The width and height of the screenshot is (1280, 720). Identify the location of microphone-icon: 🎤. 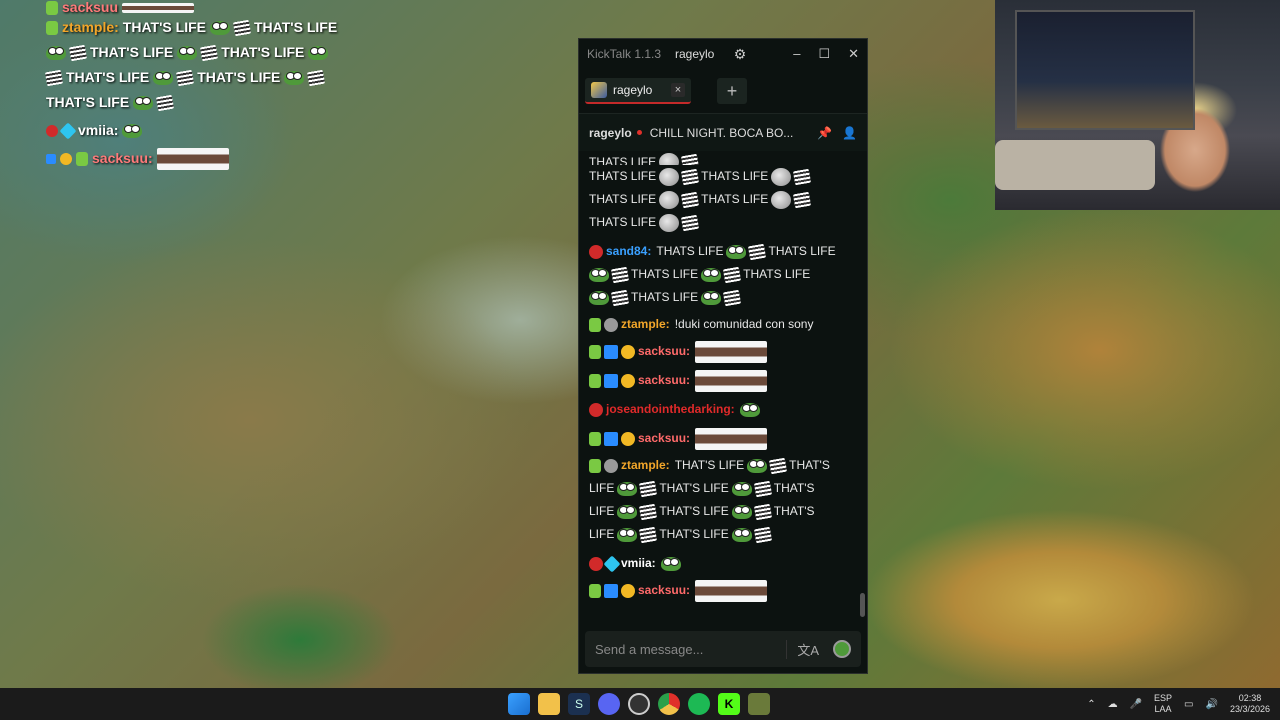
(1136, 704).